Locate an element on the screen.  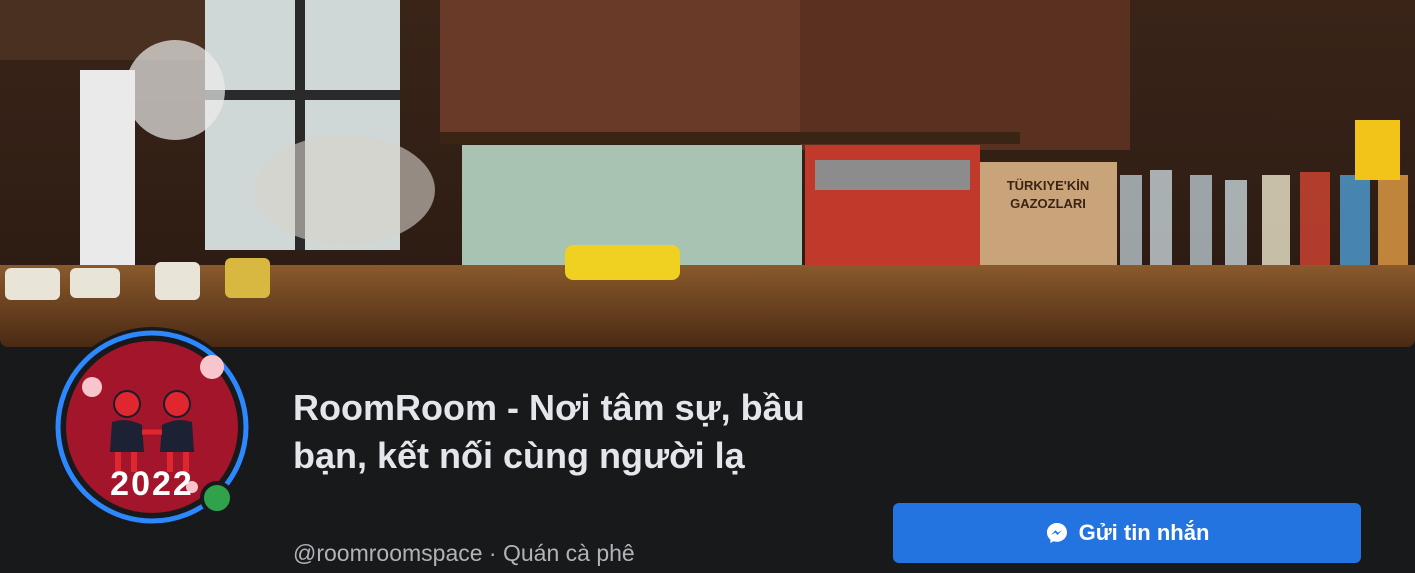
box-text-2: GAZOZLARI is located at coordinates (1048, 203).